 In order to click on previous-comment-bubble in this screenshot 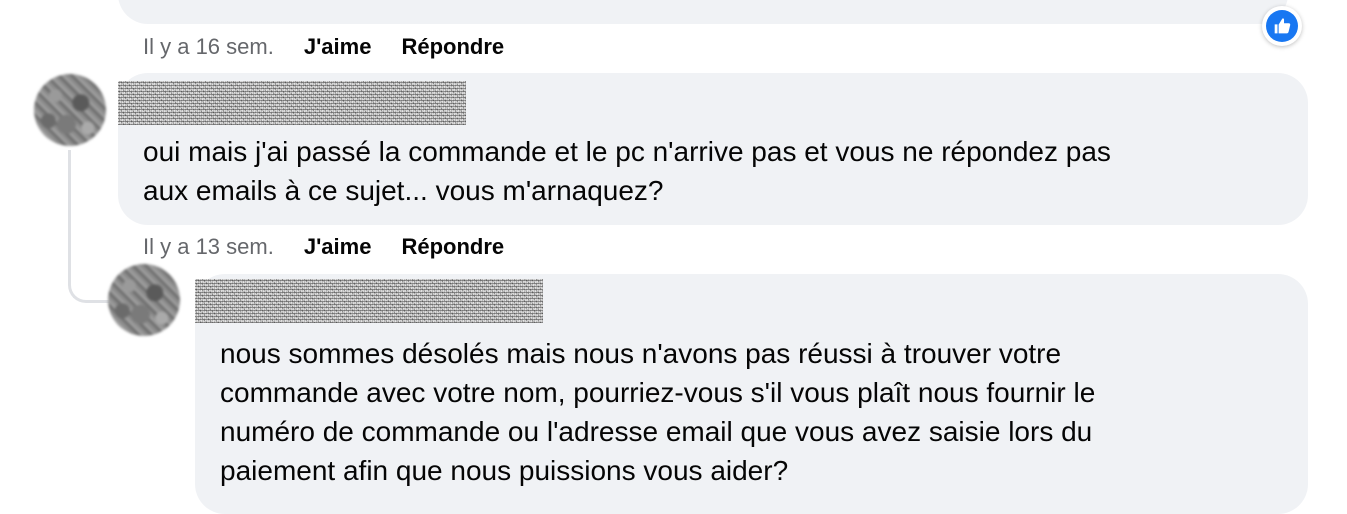, I will do `click(703, 12)`.